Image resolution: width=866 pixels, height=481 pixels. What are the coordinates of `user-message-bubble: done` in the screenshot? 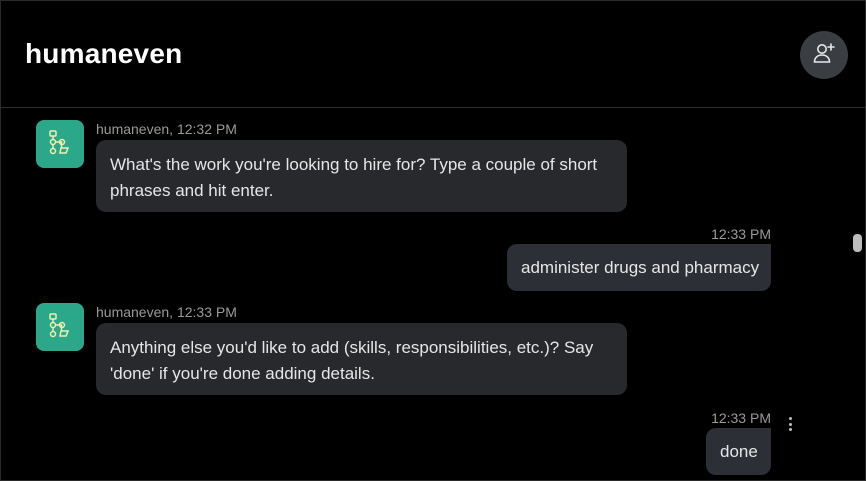 It's located at (738, 451).